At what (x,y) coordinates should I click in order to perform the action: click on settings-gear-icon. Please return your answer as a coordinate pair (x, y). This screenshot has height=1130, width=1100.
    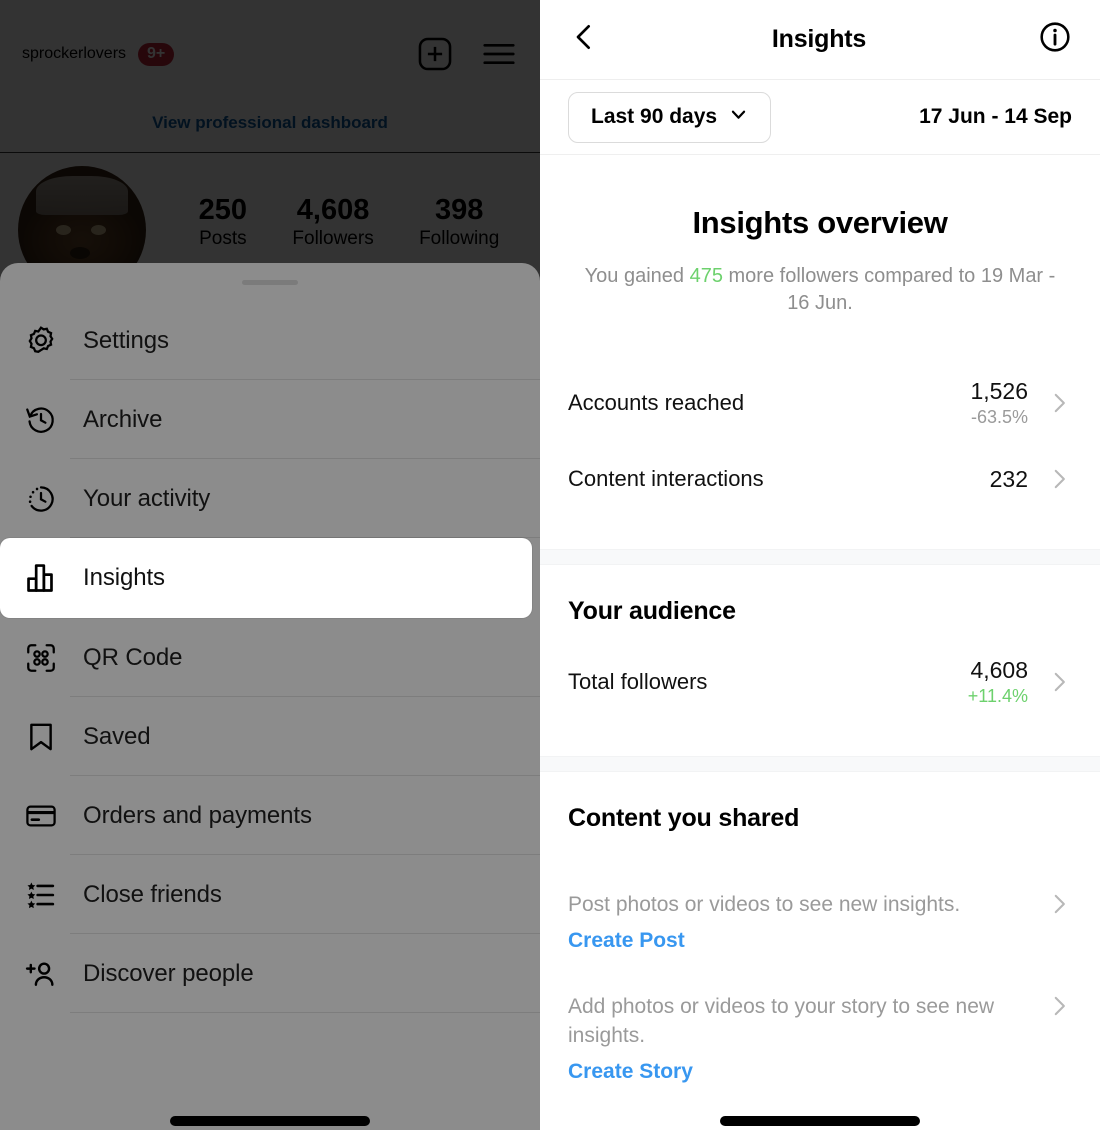
    Looking at the image, I should click on (41, 341).